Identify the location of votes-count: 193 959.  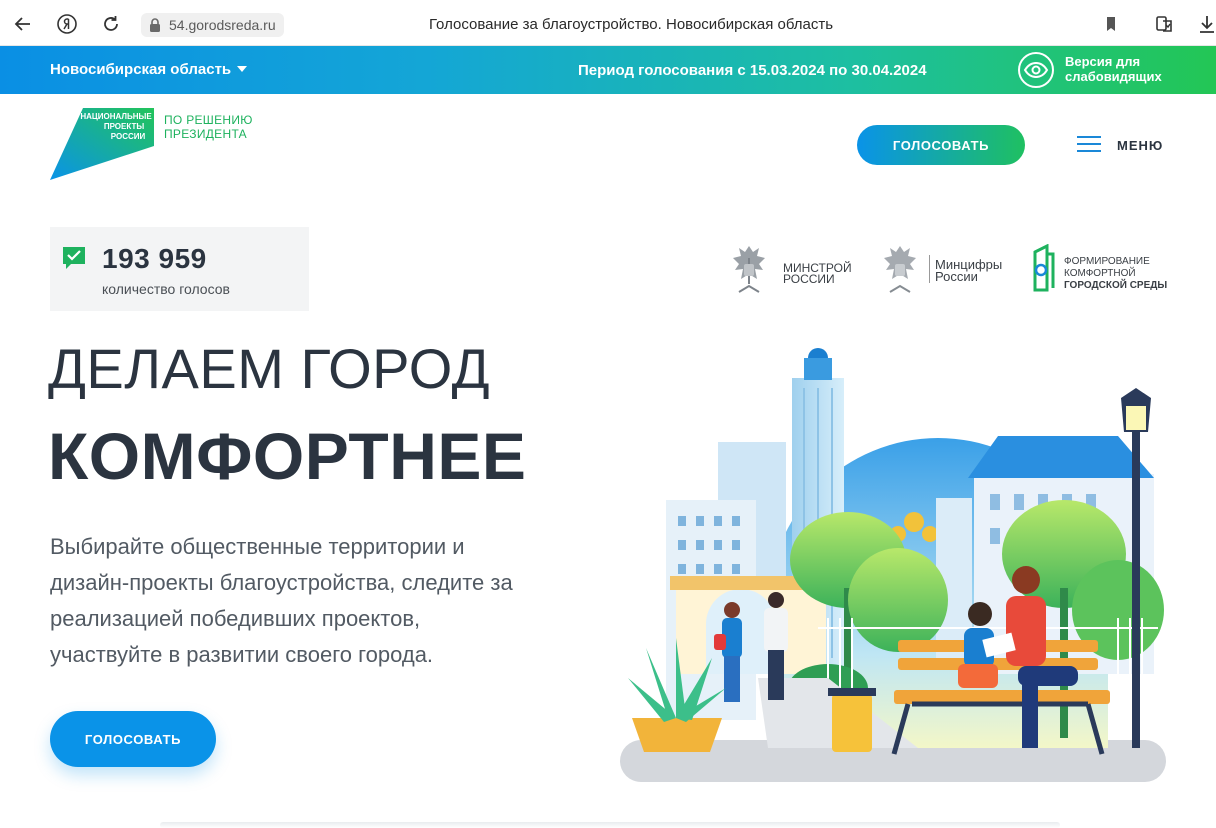
(154, 258).